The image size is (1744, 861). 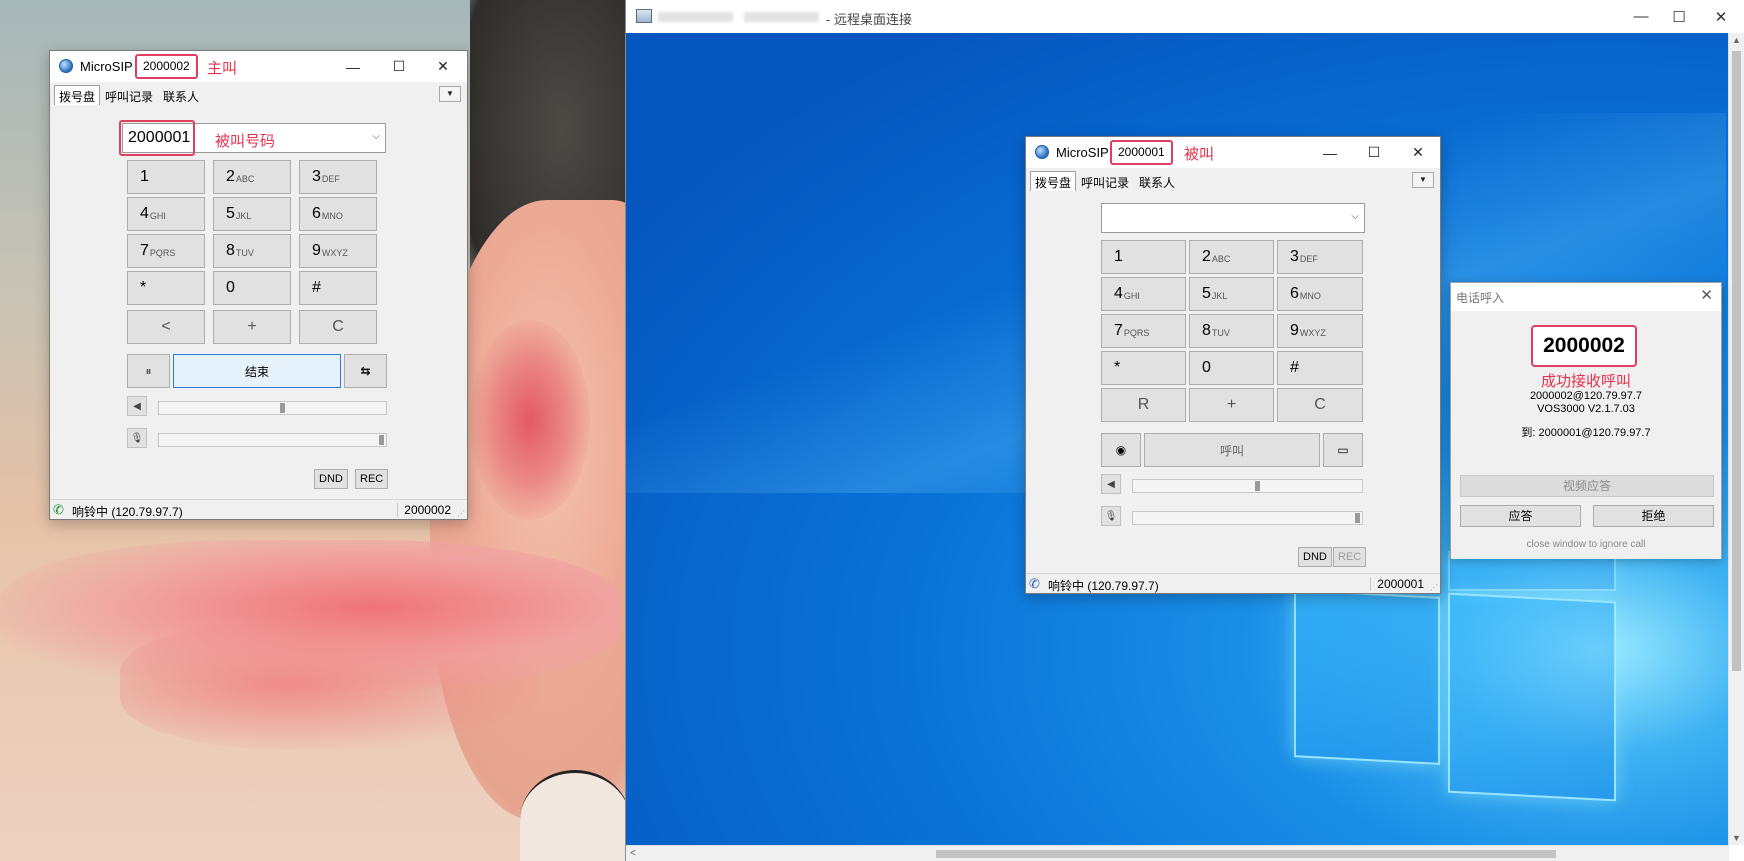 What do you see at coordinates (1520, 516) in the screenshot?
I see `answer-button: 应答` at bounding box center [1520, 516].